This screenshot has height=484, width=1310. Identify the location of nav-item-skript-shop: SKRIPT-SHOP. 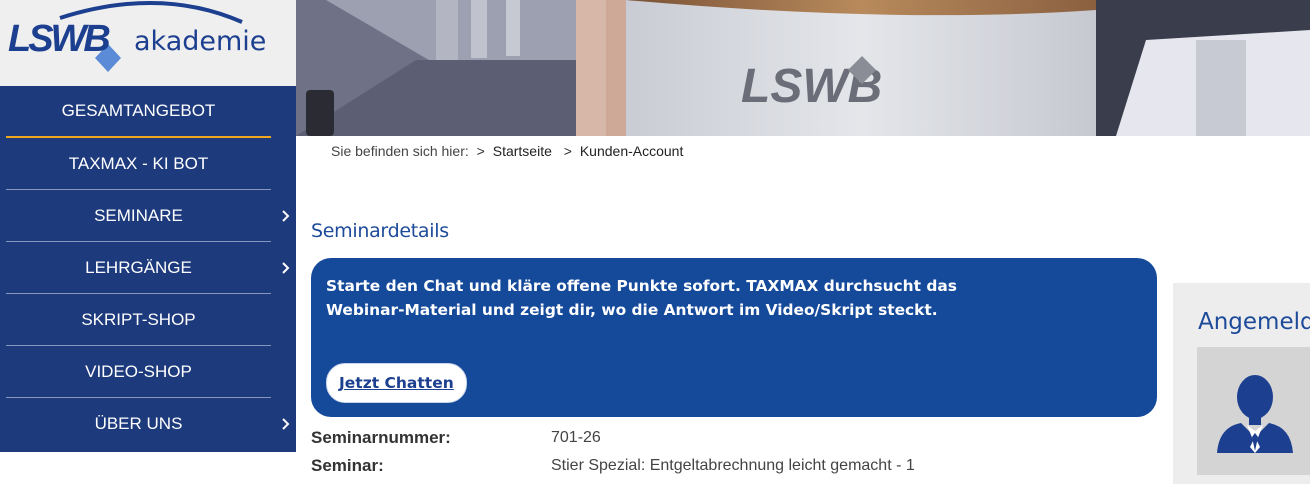
(138, 320).